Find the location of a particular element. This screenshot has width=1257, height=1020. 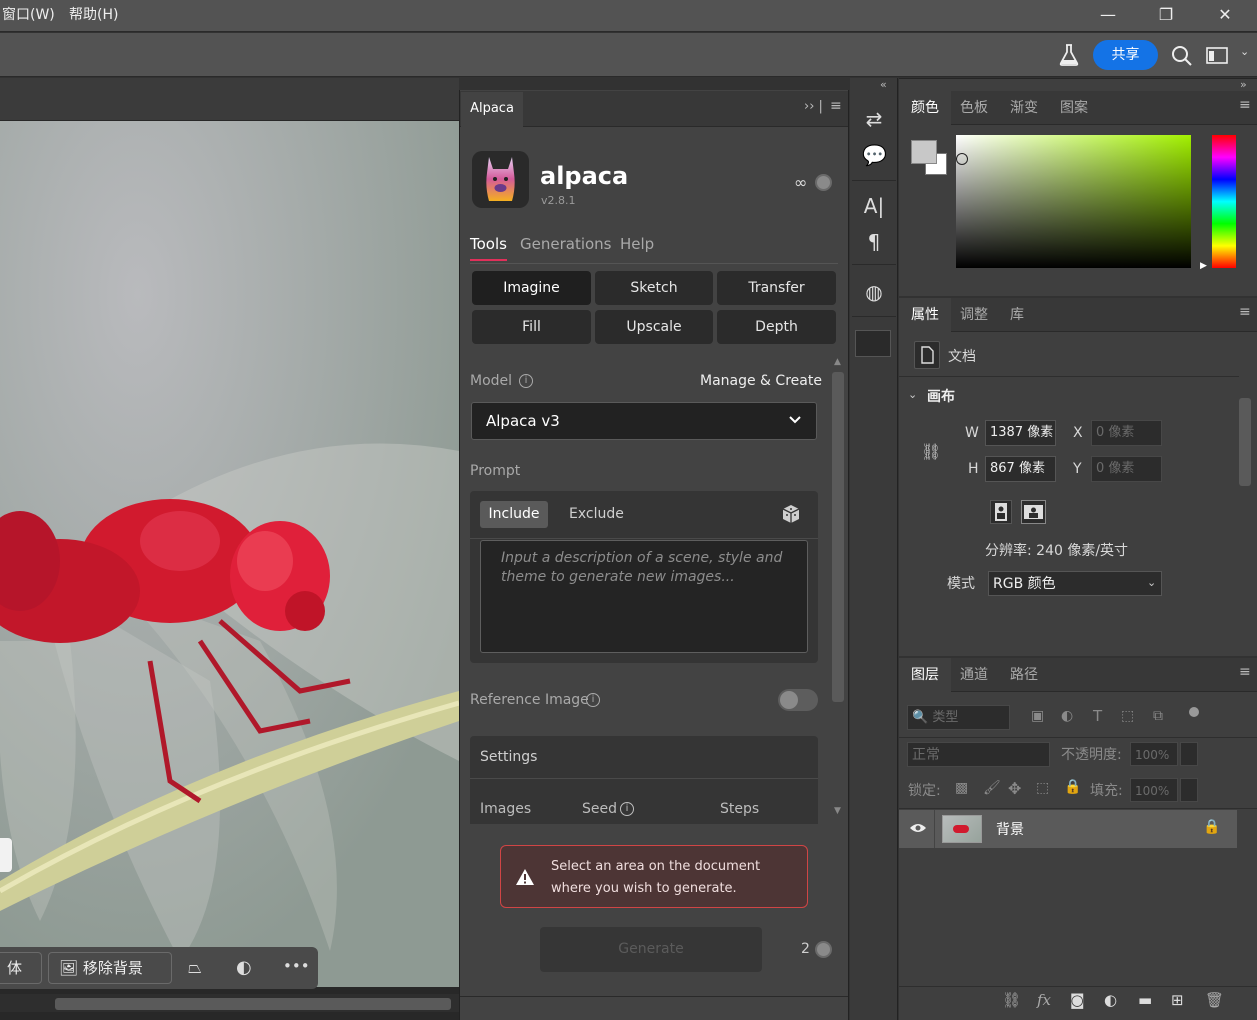

exclude-tab: Exclude is located at coordinates (596, 514).